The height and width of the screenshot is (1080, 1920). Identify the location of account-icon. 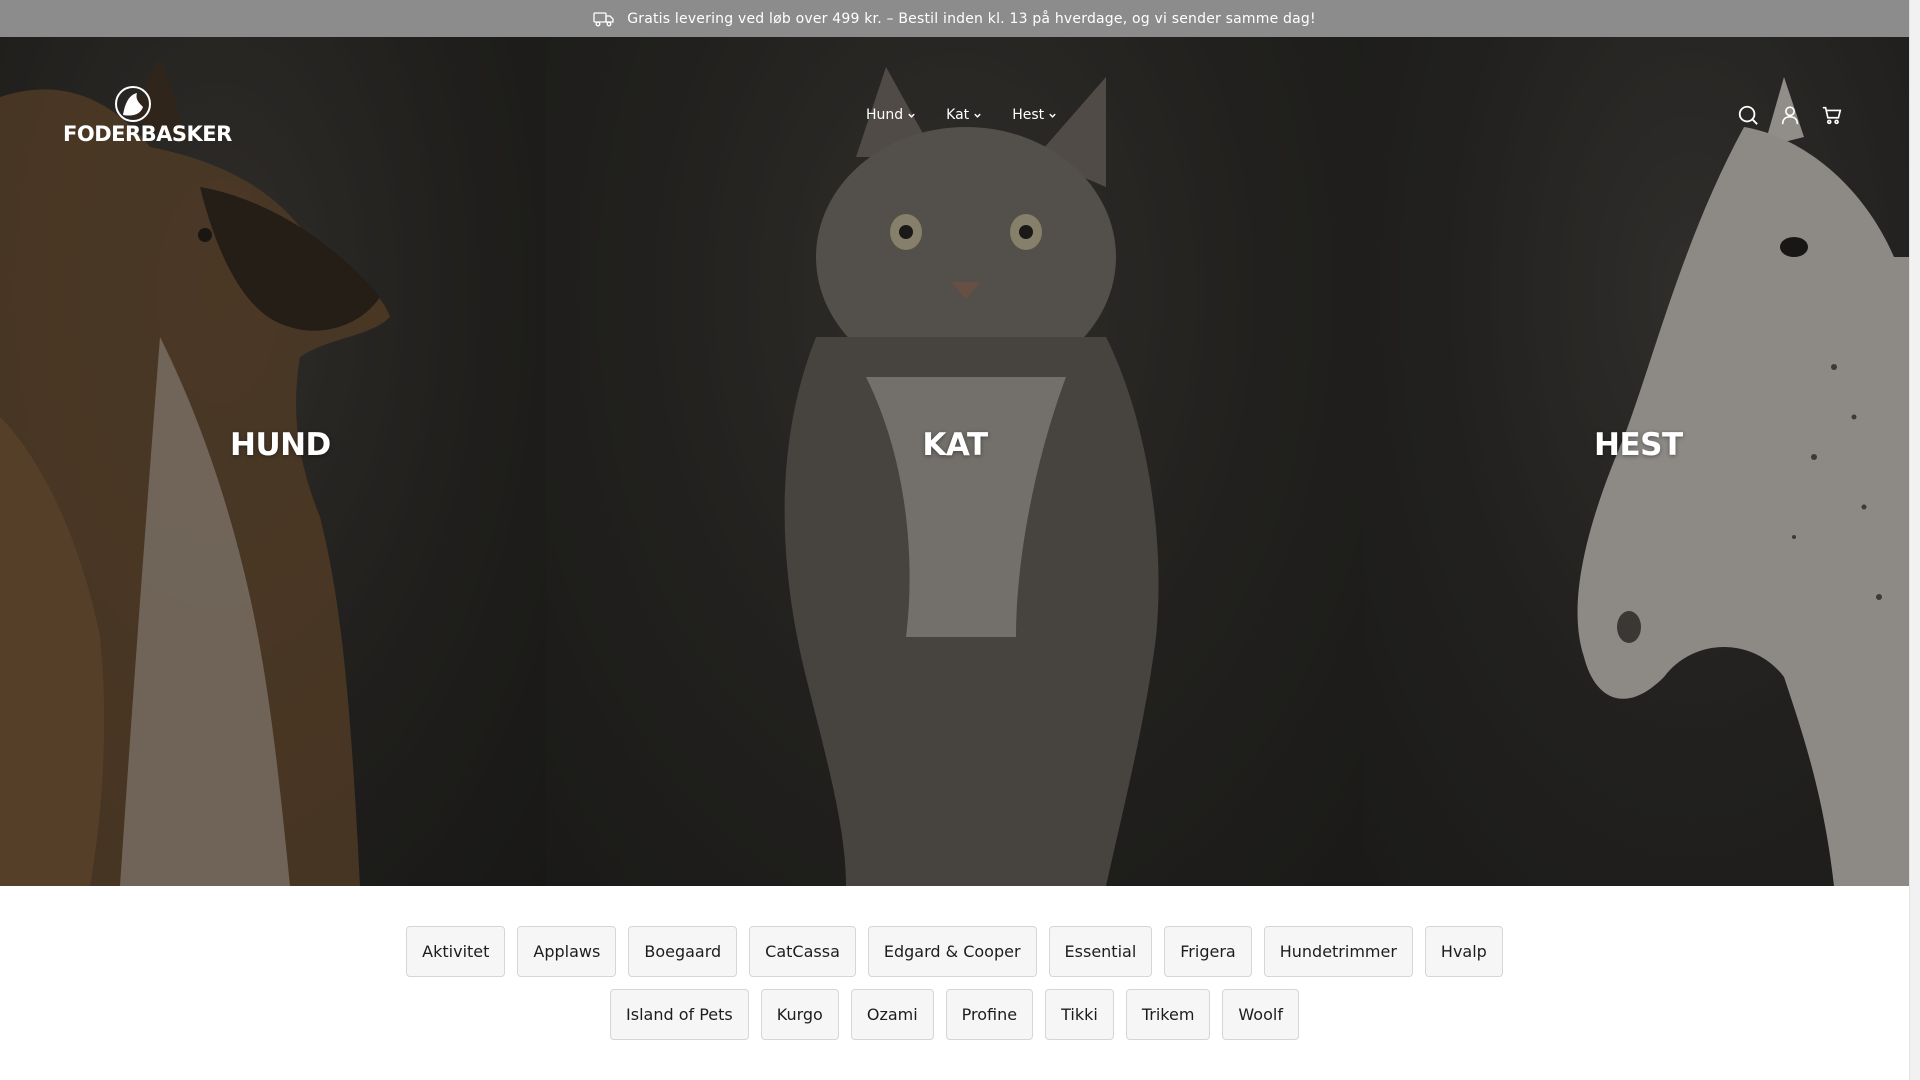
(1790, 115).